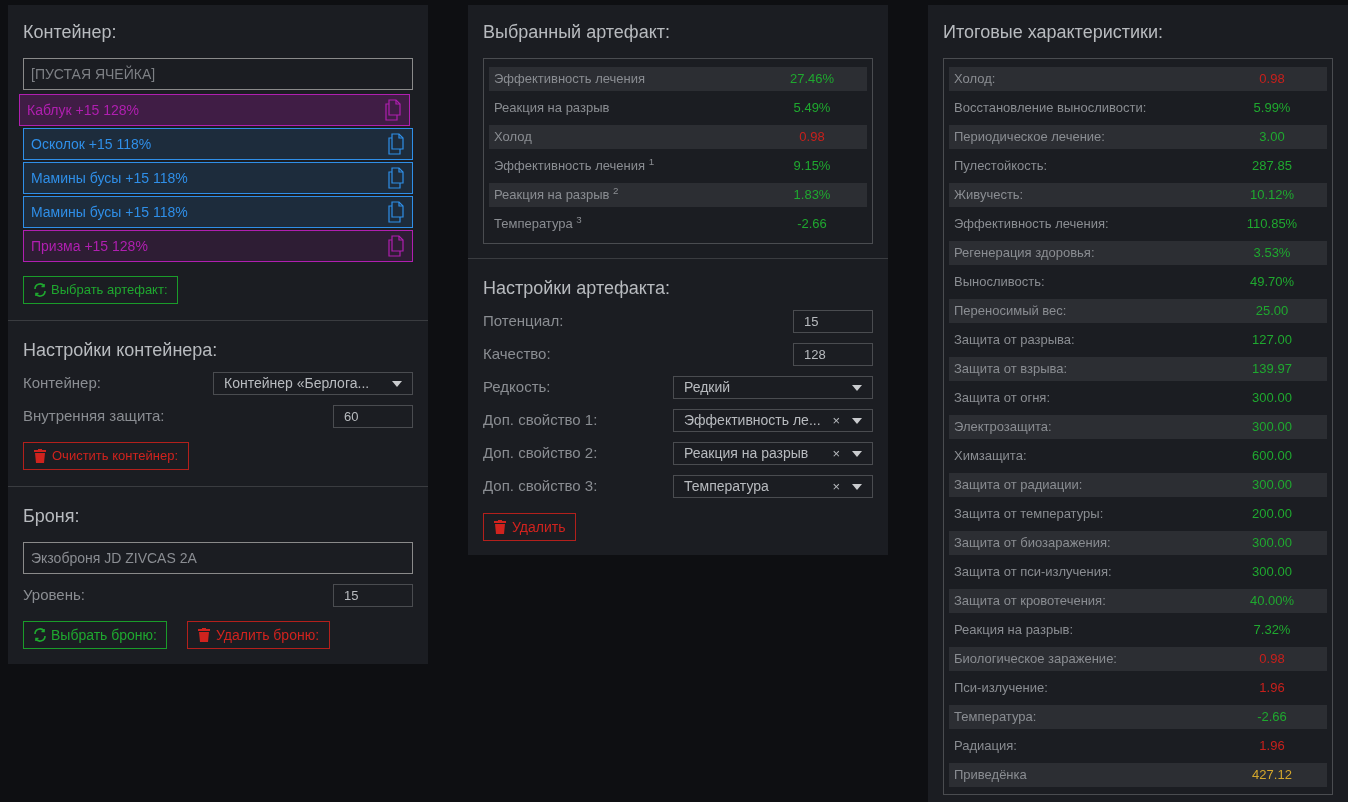 The image size is (1348, 802). I want to click on section-title: Настройки контейнера:, so click(121, 350).